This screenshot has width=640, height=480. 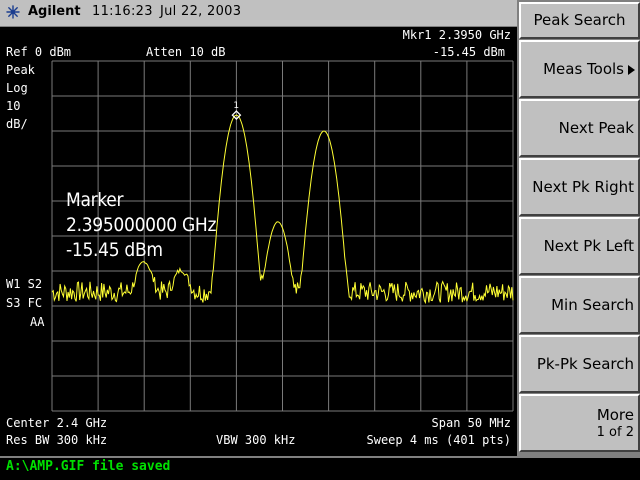 I want to click on next-peak-right-button: Next Pk Right, so click(x=579, y=187).